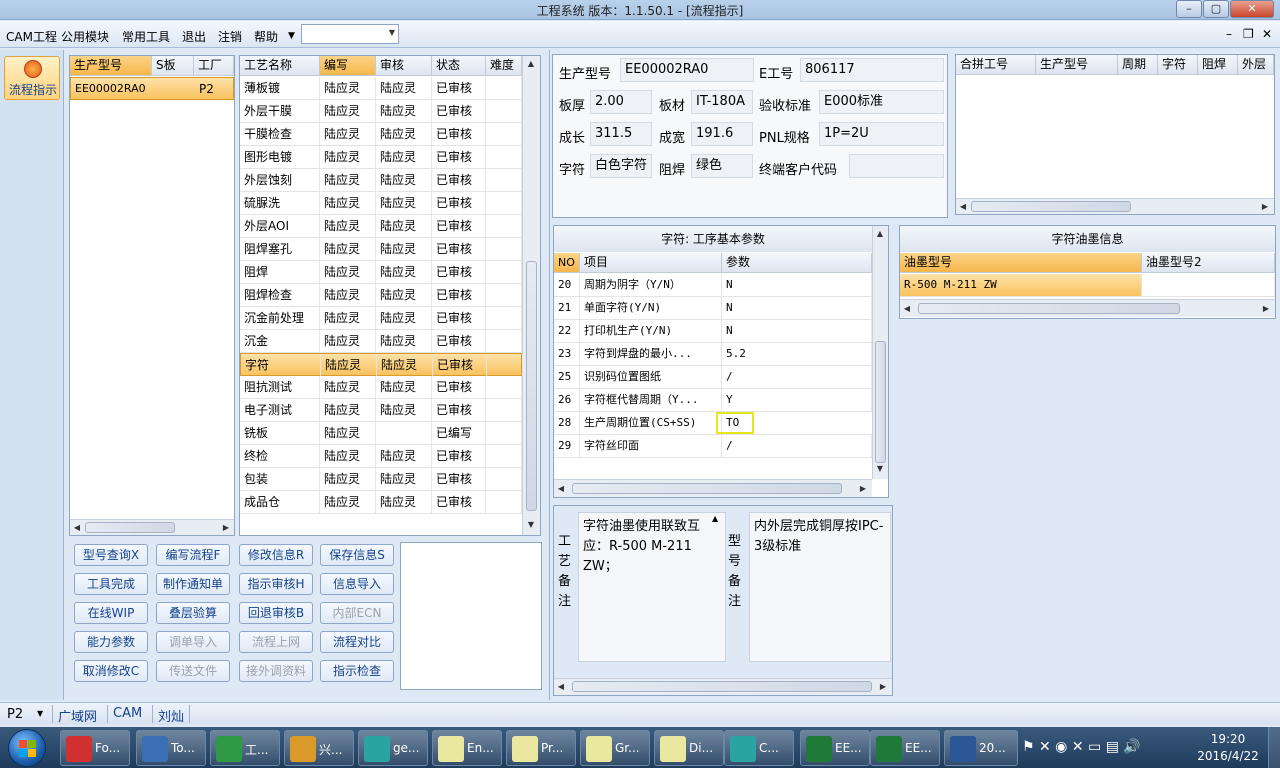  Describe the element at coordinates (652, 587) in the screenshot. I see `process-note-text: 字符油墨使用联致互应：R-500 M-211 ZW；` at that location.